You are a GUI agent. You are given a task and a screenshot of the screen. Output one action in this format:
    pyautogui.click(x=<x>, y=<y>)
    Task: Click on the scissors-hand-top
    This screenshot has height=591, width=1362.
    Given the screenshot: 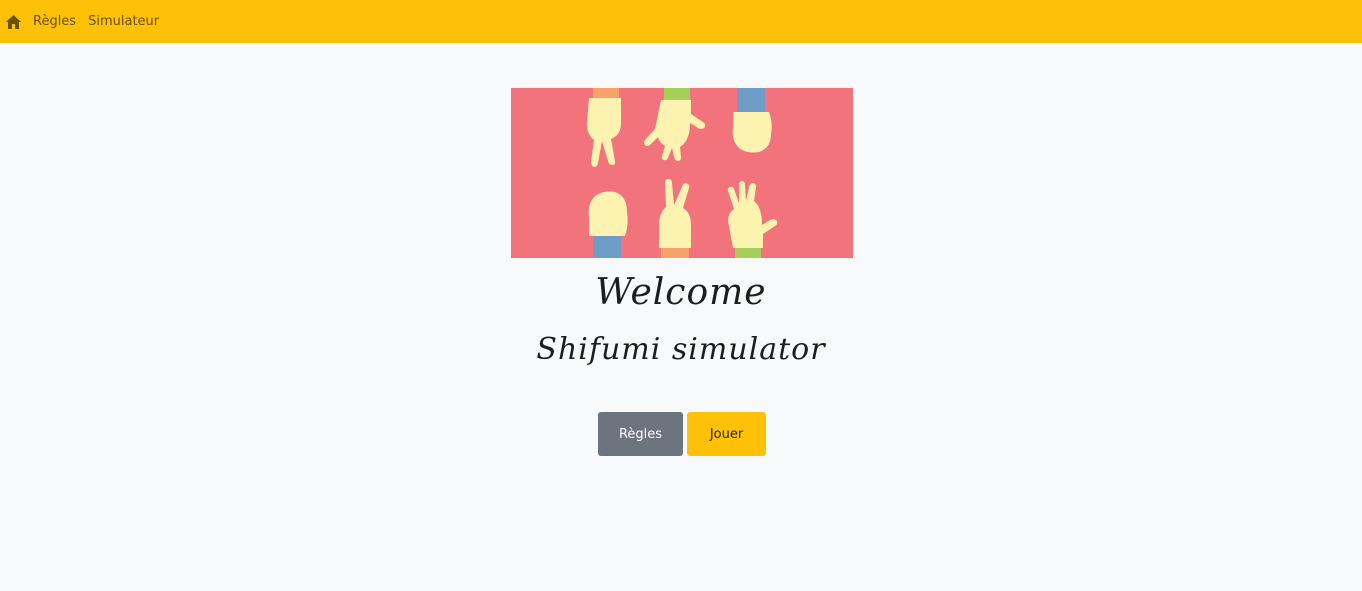 What is the action you would take?
    pyautogui.click(x=603, y=127)
    